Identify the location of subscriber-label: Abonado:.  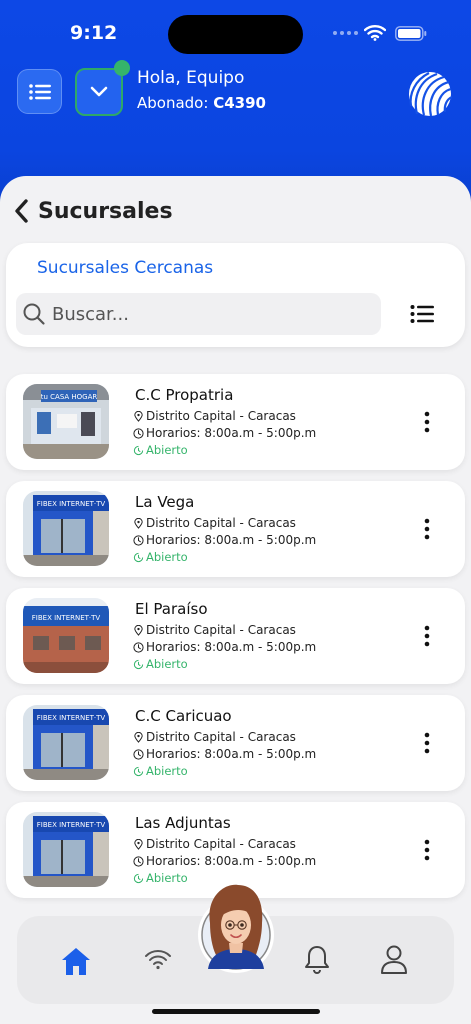
(173, 103).